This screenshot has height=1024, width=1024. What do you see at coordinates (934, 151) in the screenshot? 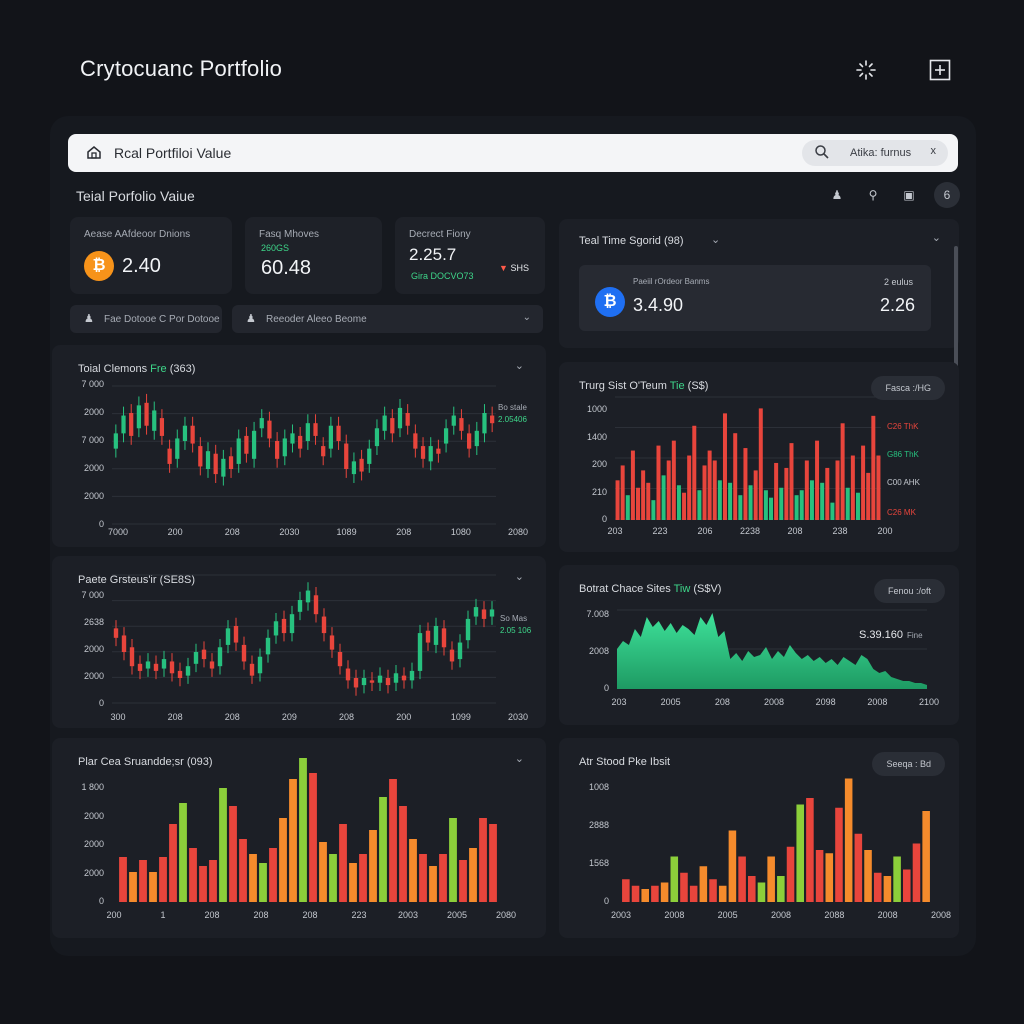
I see `clear-icon: x` at bounding box center [934, 151].